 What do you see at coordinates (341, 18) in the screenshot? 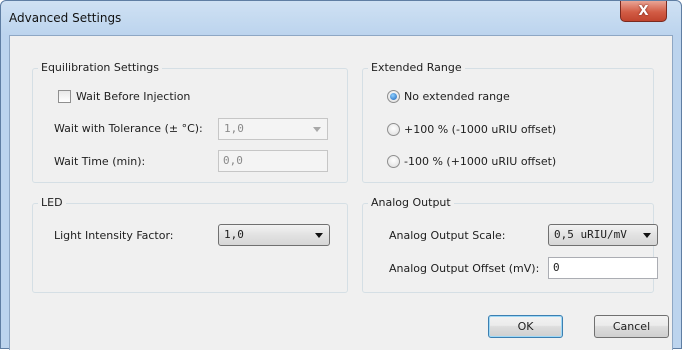
I see `title-bar: Advanced Settings X` at bounding box center [341, 18].